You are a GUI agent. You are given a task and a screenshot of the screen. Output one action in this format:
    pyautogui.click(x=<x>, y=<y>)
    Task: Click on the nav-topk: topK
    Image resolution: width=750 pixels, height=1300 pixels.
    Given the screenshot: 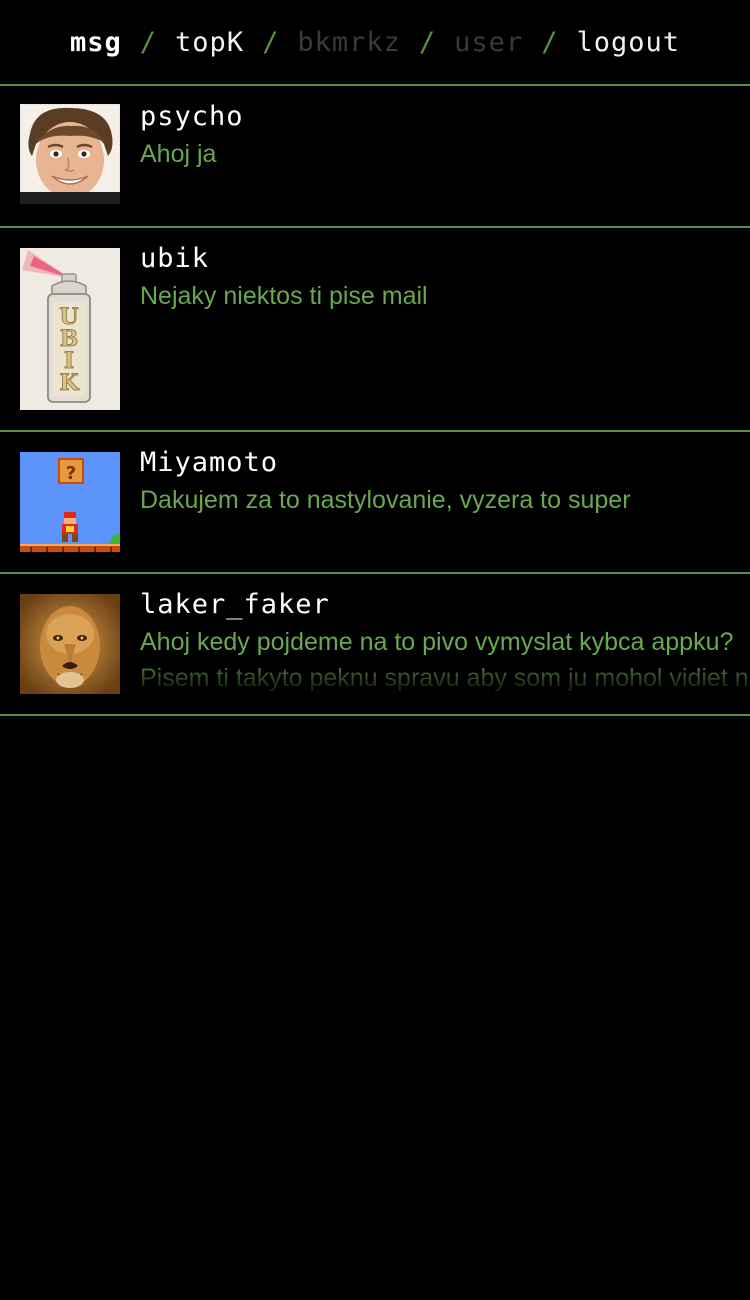 What is the action you would take?
    pyautogui.click(x=209, y=42)
    